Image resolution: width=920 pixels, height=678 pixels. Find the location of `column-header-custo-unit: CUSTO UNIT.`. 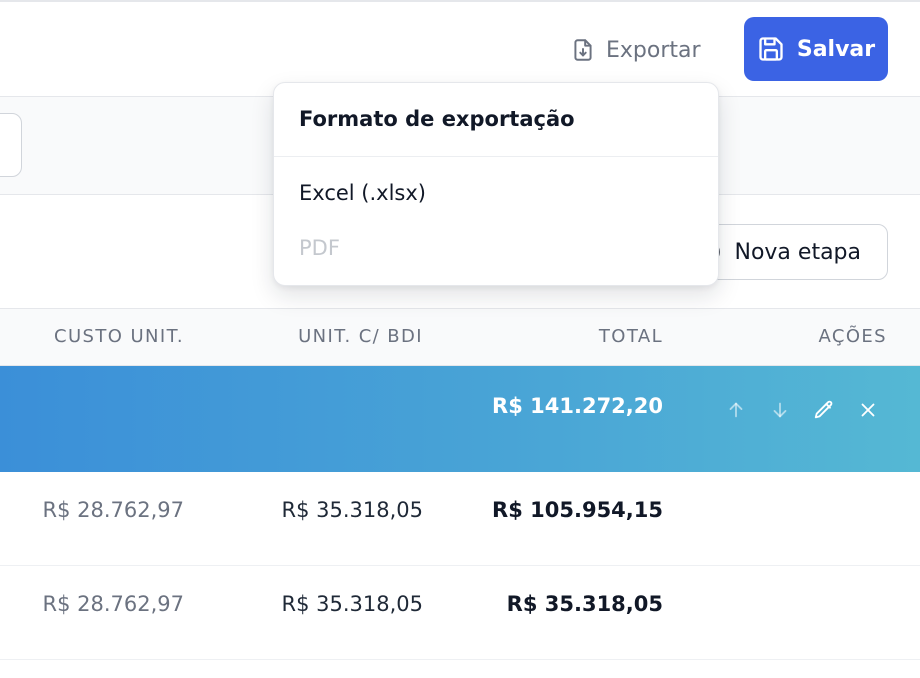

column-header-custo-unit: CUSTO UNIT. is located at coordinates (119, 336).